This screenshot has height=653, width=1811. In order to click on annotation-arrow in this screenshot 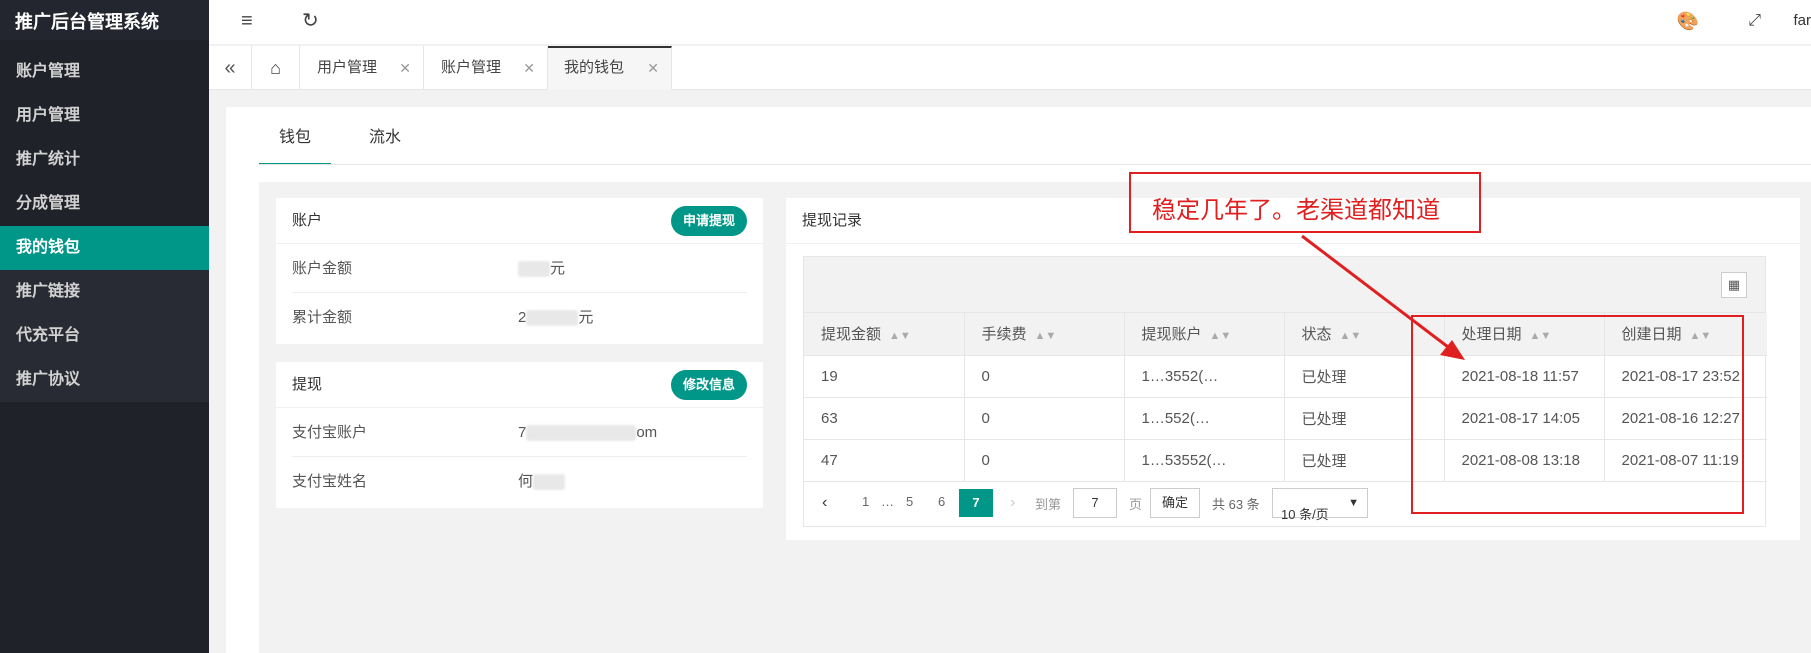, I will do `click(1383, 297)`.